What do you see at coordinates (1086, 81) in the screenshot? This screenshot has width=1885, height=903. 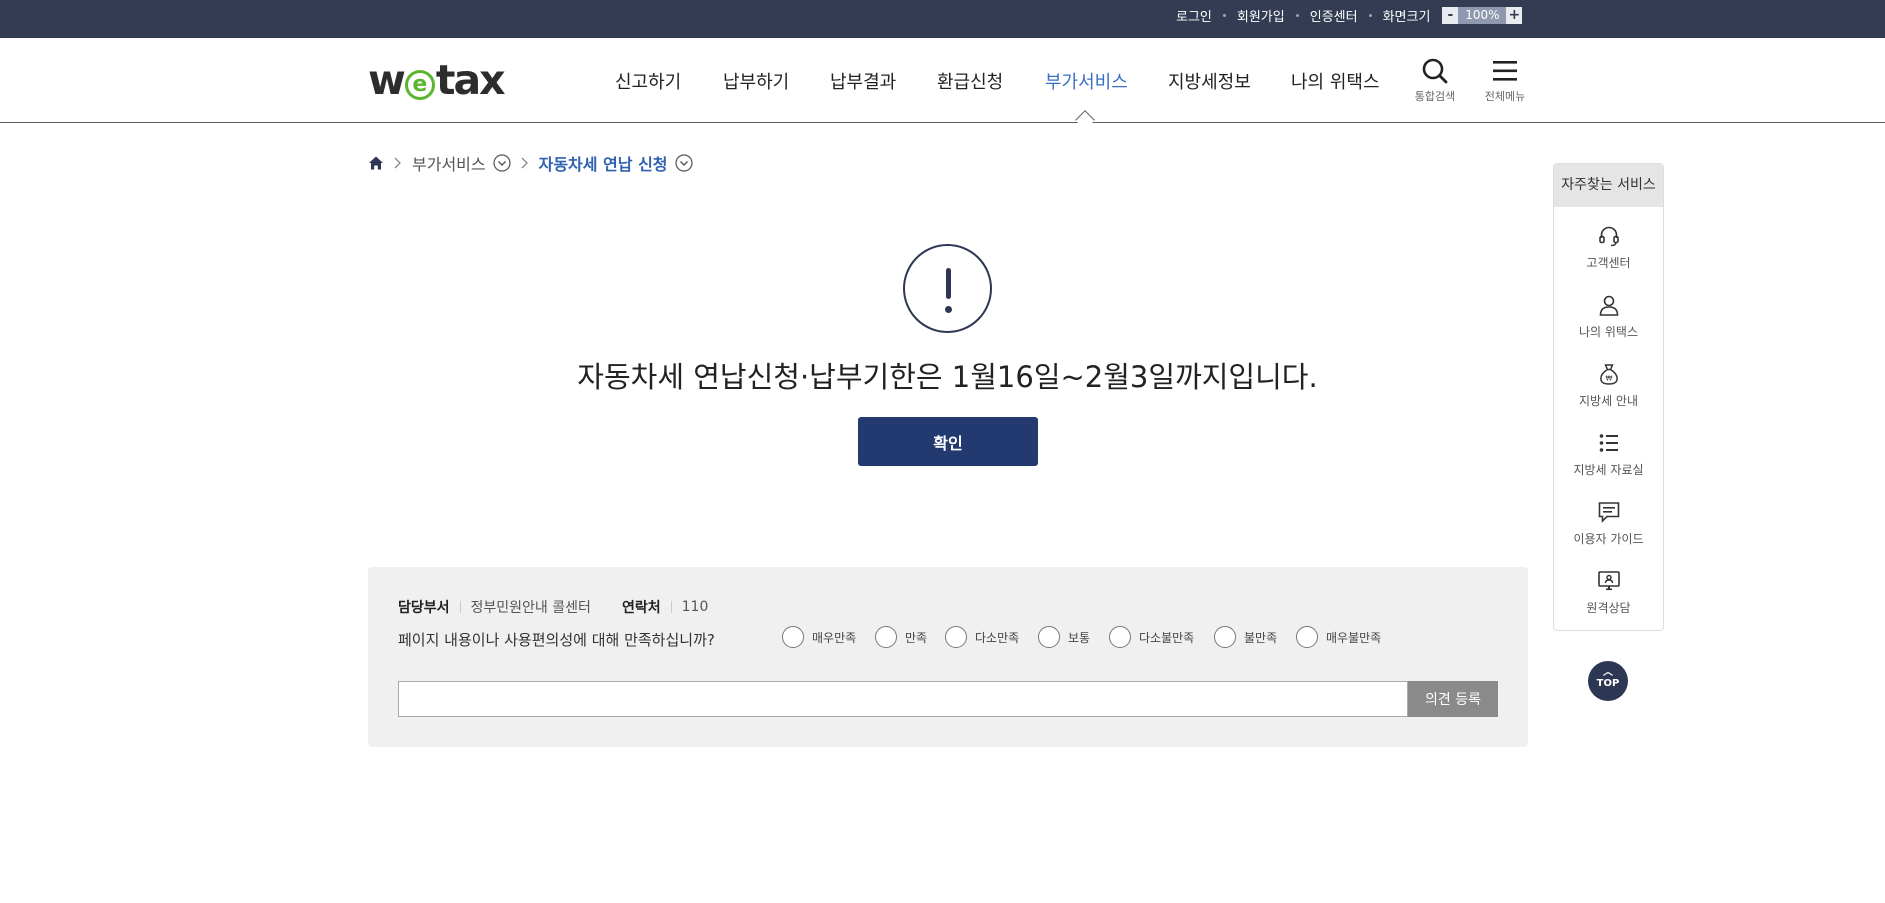 I see `nav-extra-services: 부가서비스` at bounding box center [1086, 81].